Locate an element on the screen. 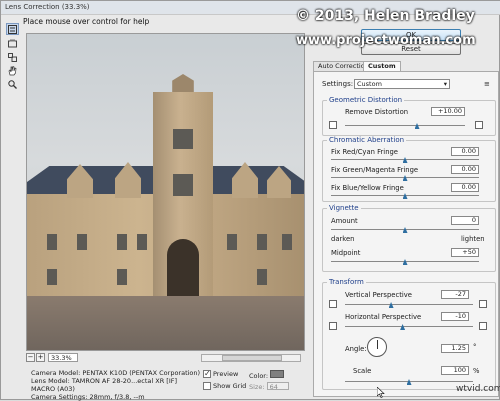 The width and height of the screenshot is (500, 401). red-cyan-field: 0.00 is located at coordinates (465, 151).